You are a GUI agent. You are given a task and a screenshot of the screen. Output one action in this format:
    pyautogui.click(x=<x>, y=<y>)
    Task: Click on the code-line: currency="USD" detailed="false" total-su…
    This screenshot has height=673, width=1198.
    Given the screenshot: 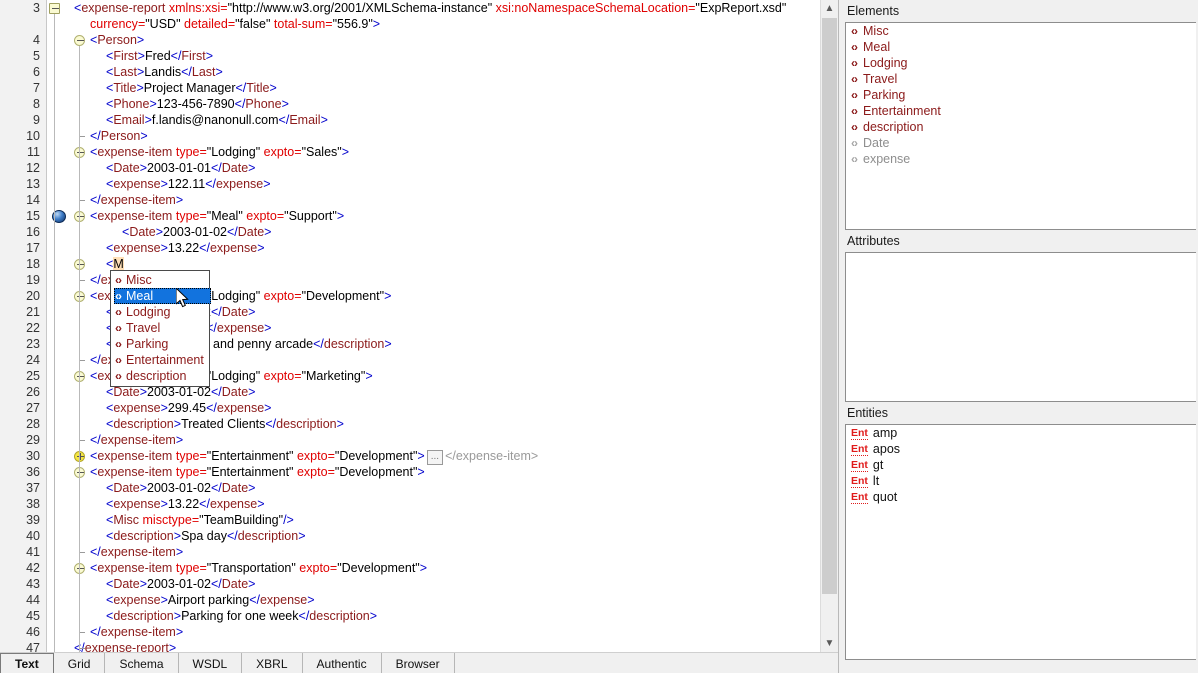 What is the action you would take?
    pyautogui.click(x=410, y=24)
    